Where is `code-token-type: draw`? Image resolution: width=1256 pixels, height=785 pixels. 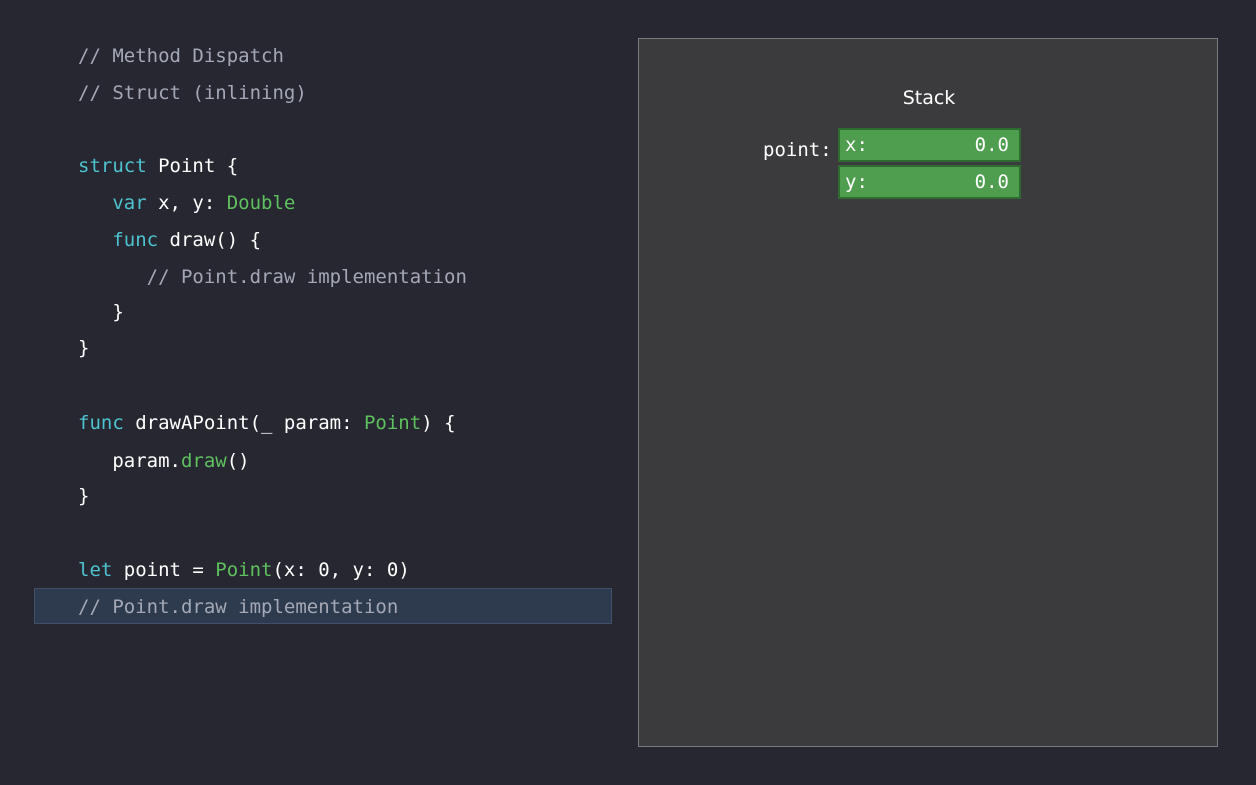 code-token-type: draw is located at coordinates (203, 461).